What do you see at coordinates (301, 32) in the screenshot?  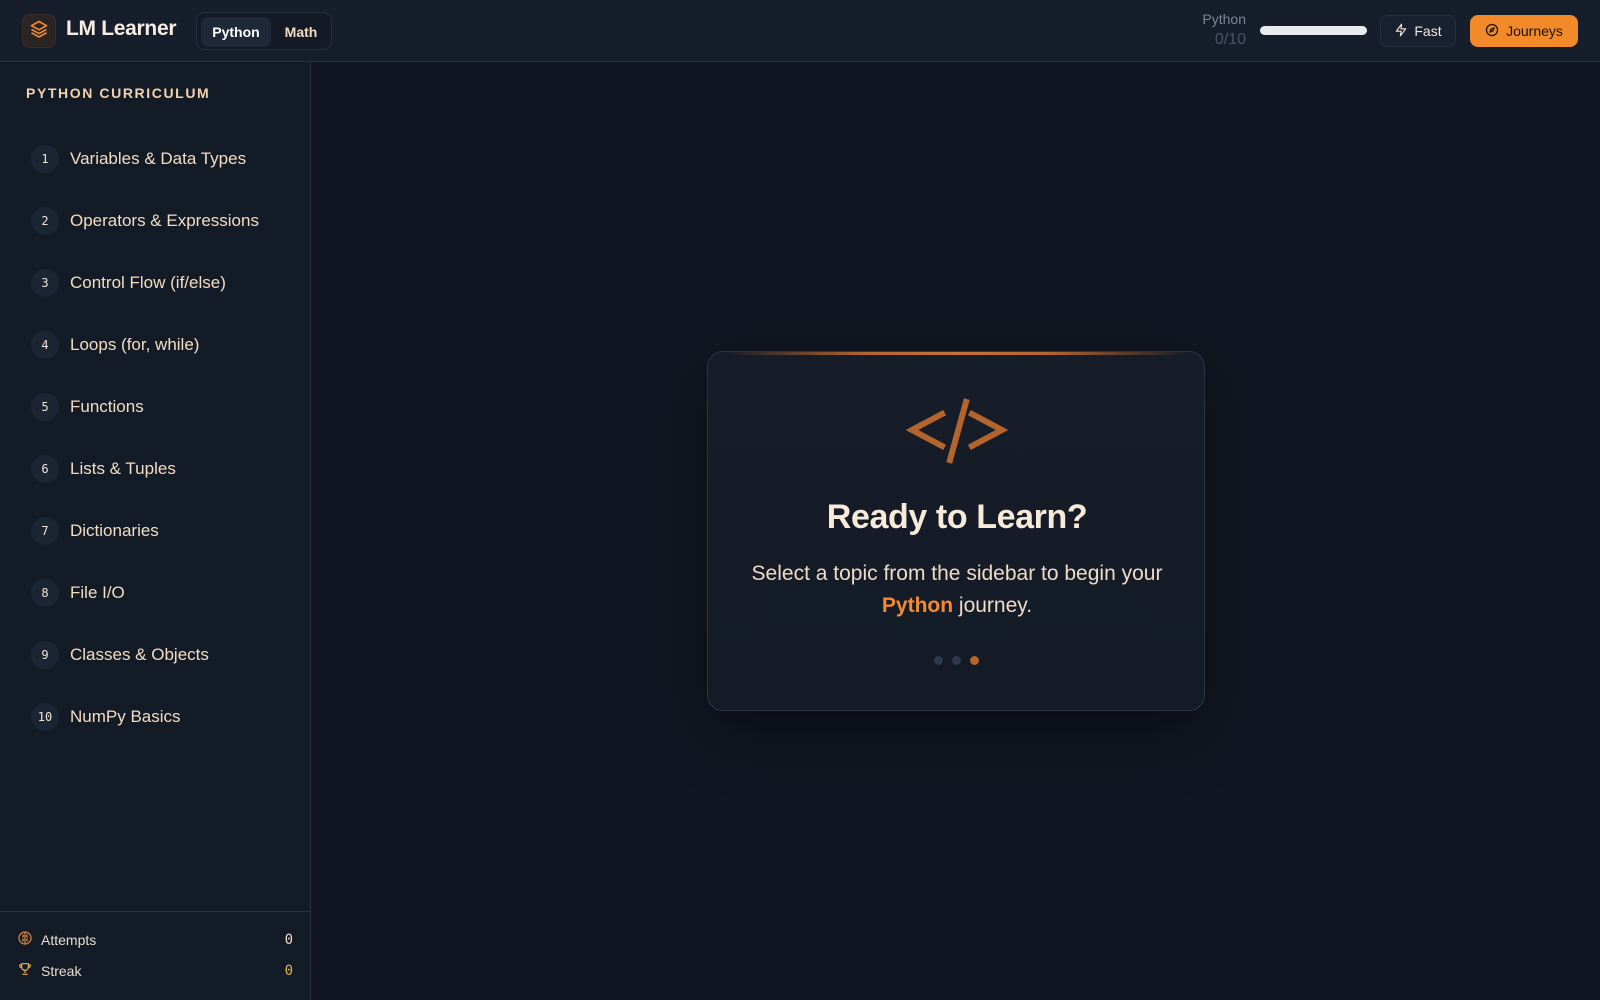 I see `tab-math: Math` at bounding box center [301, 32].